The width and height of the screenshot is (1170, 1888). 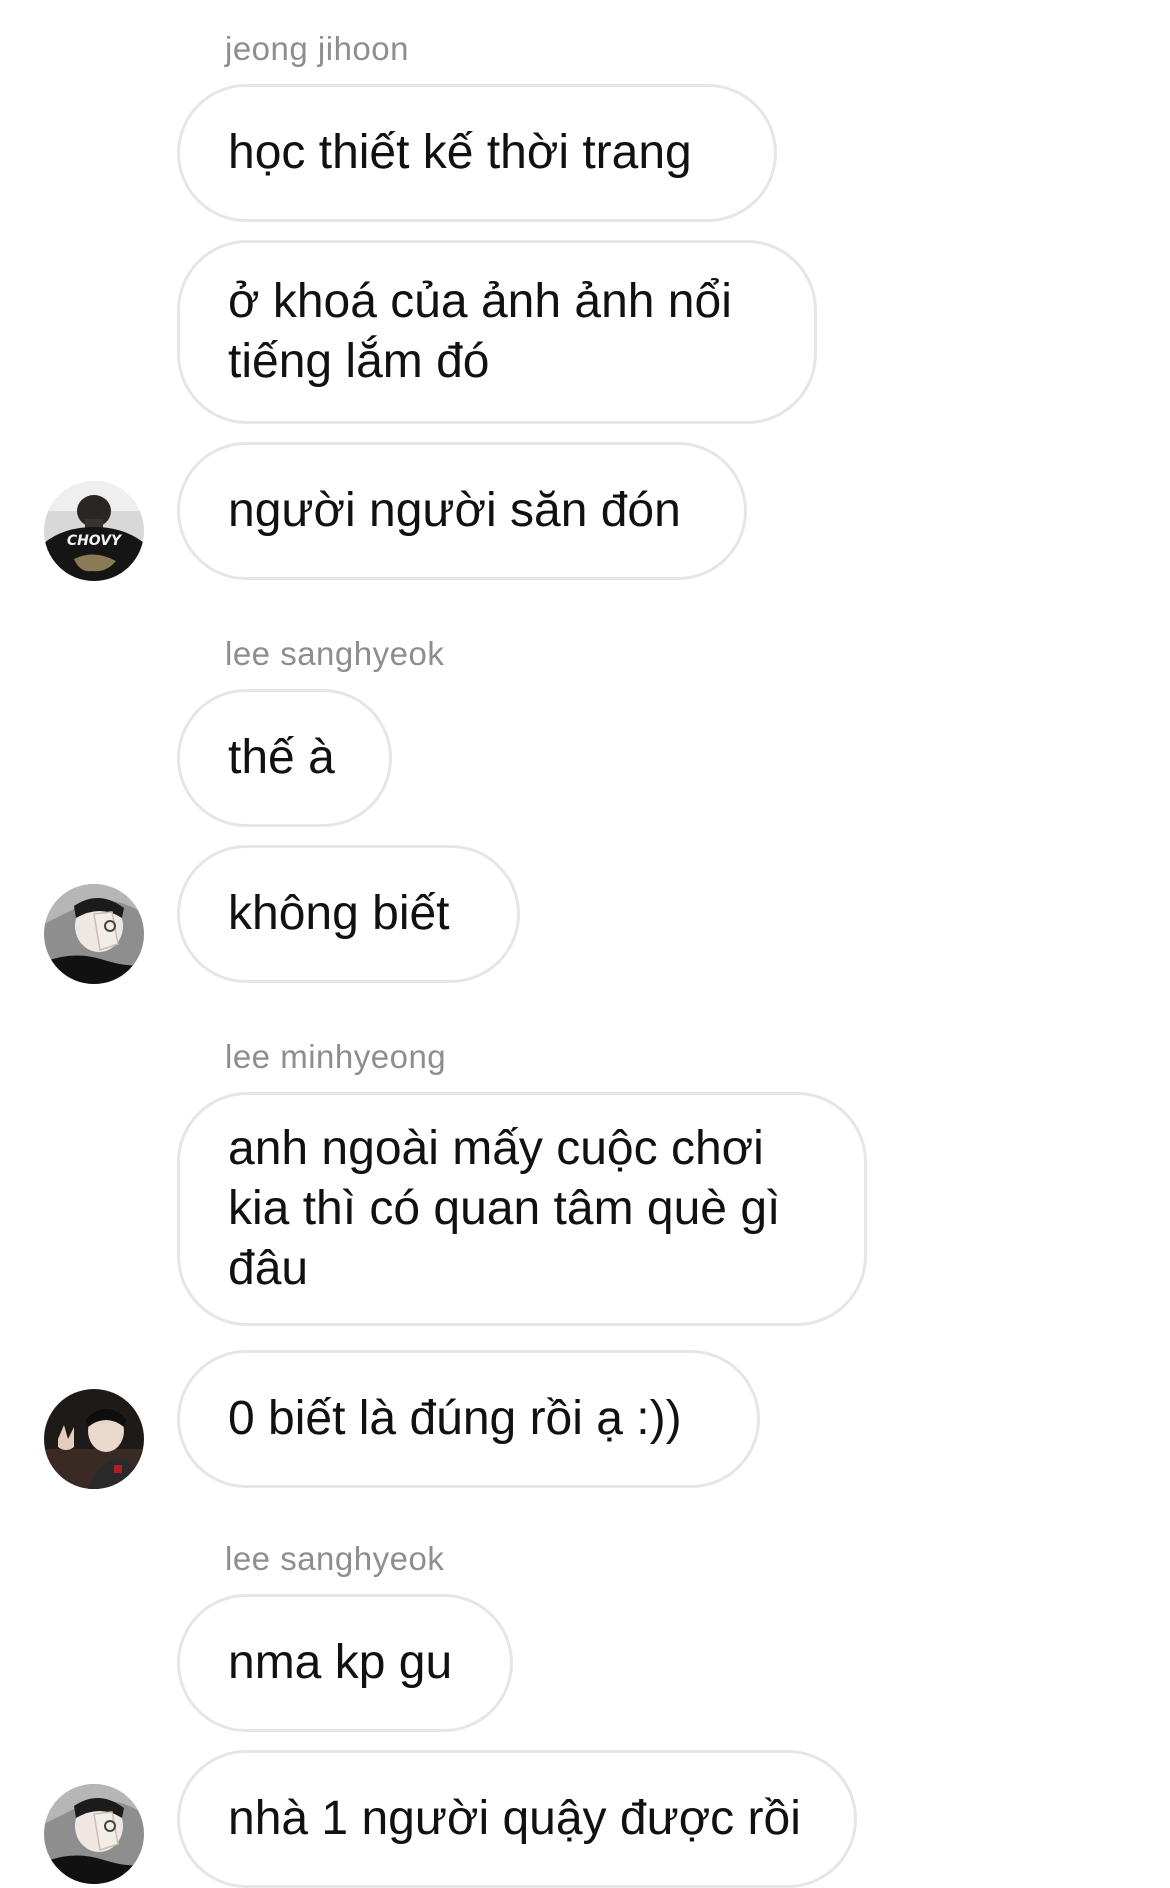 I want to click on message-bubble: thế à, so click(x=284, y=758).